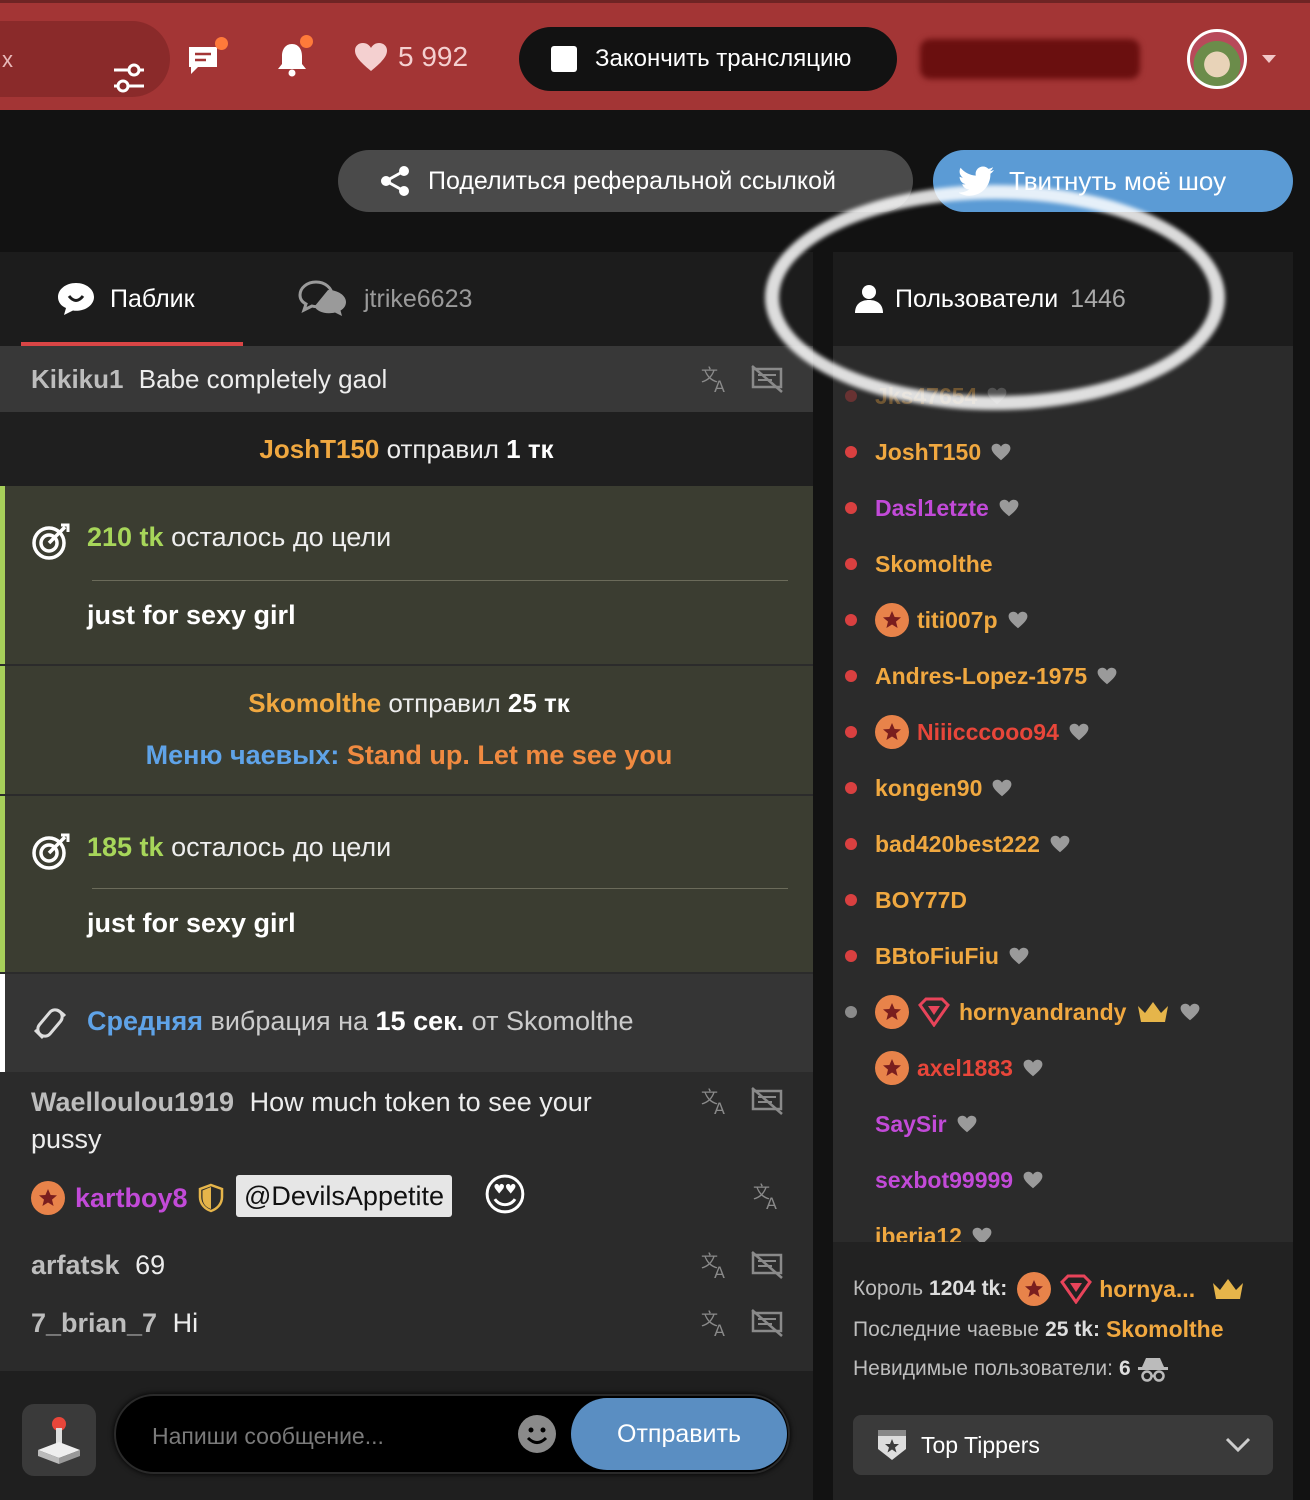 The width and height of the screenshot is (1310, 1500). I want to click on user-list-item: Skomolthe, so click(934, 564).